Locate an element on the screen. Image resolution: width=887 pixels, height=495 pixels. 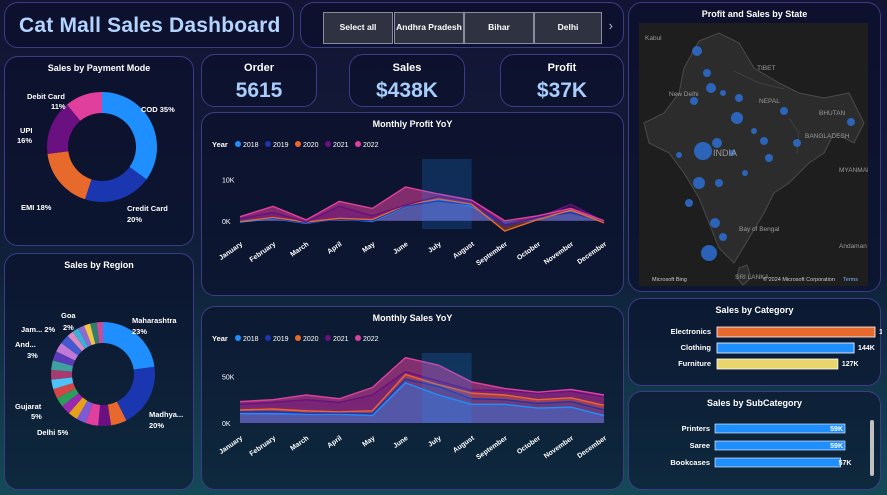
label-emi: EMI 18% is located at coordinates (36, 207).